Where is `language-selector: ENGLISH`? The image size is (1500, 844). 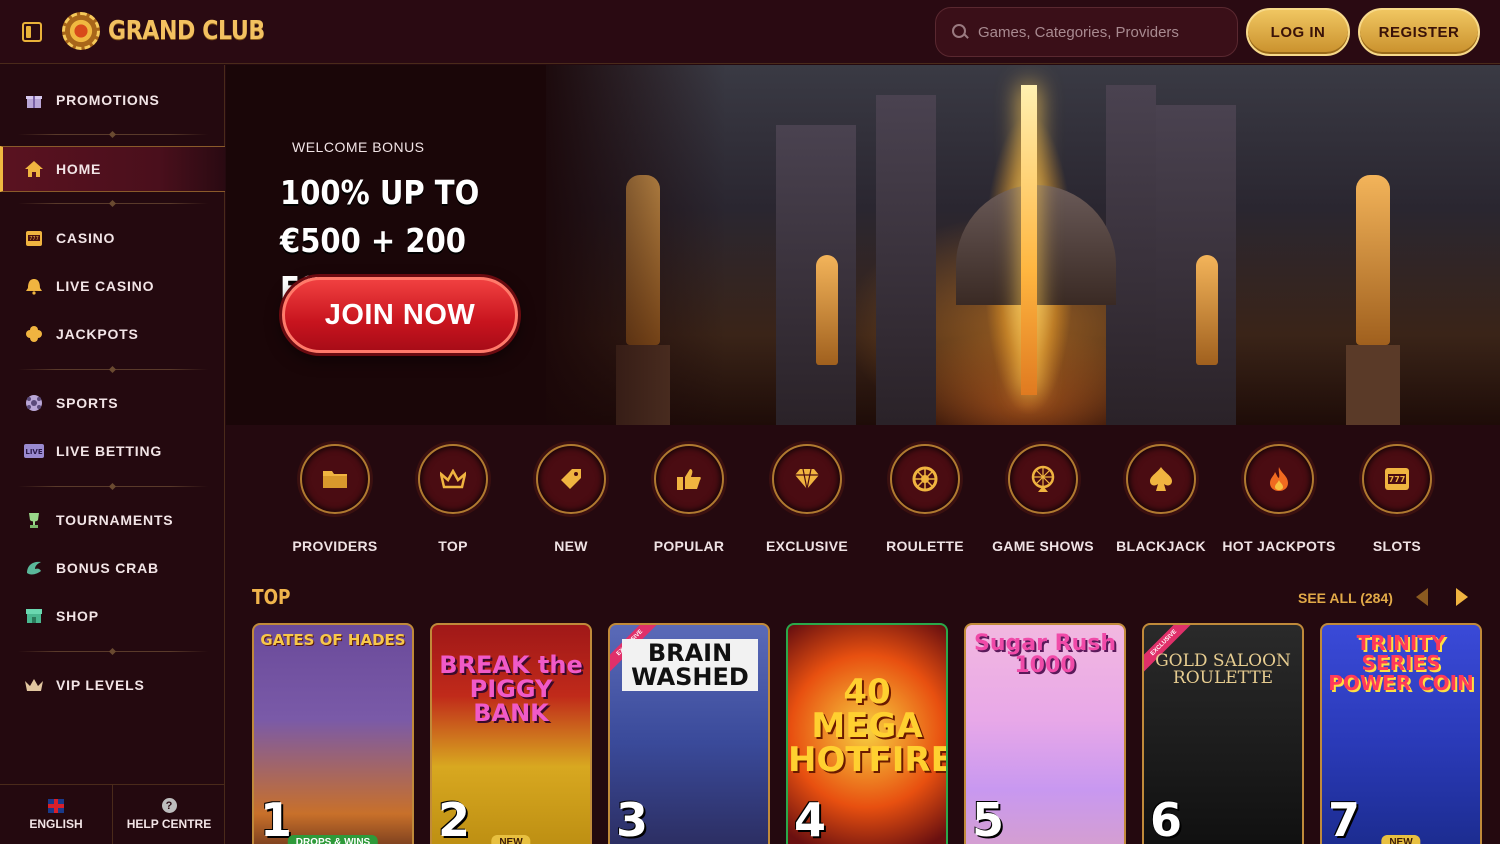
language-selector: ENGLISH is located at coordinates (56, 814).